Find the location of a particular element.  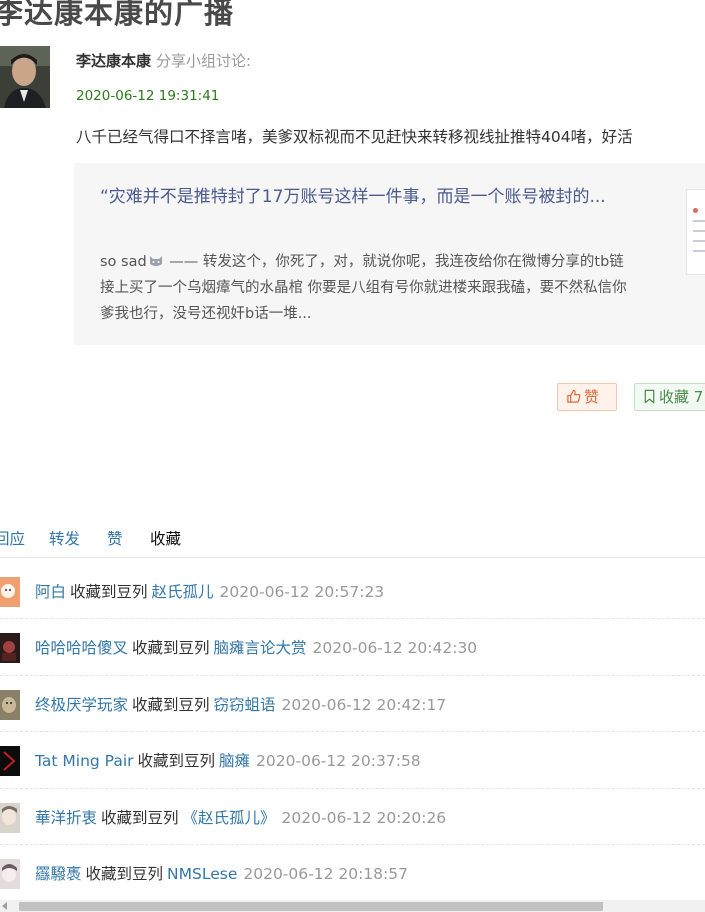

user-link: 终极厌学玩家 is located at coordinates (81, 705).